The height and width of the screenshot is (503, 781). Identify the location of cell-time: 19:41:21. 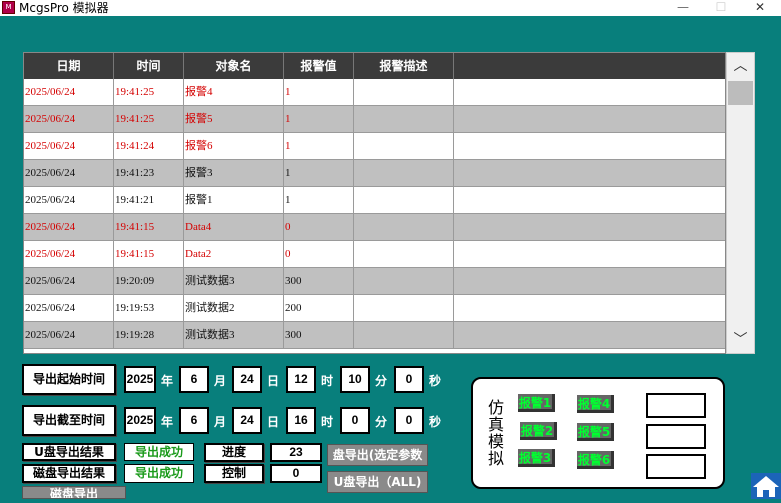
(149, 200).